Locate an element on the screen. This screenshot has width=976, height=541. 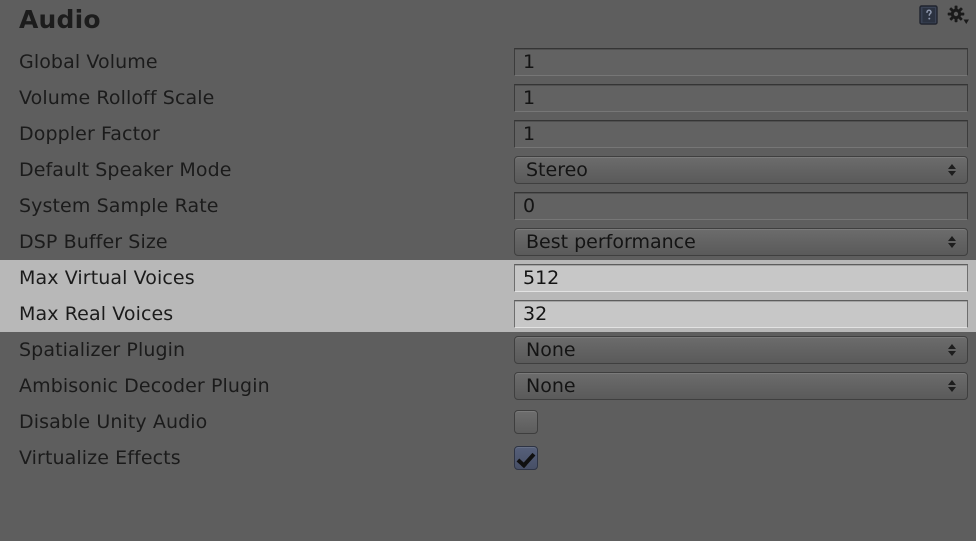
header-icon-group is located at coordinates (944, 15).